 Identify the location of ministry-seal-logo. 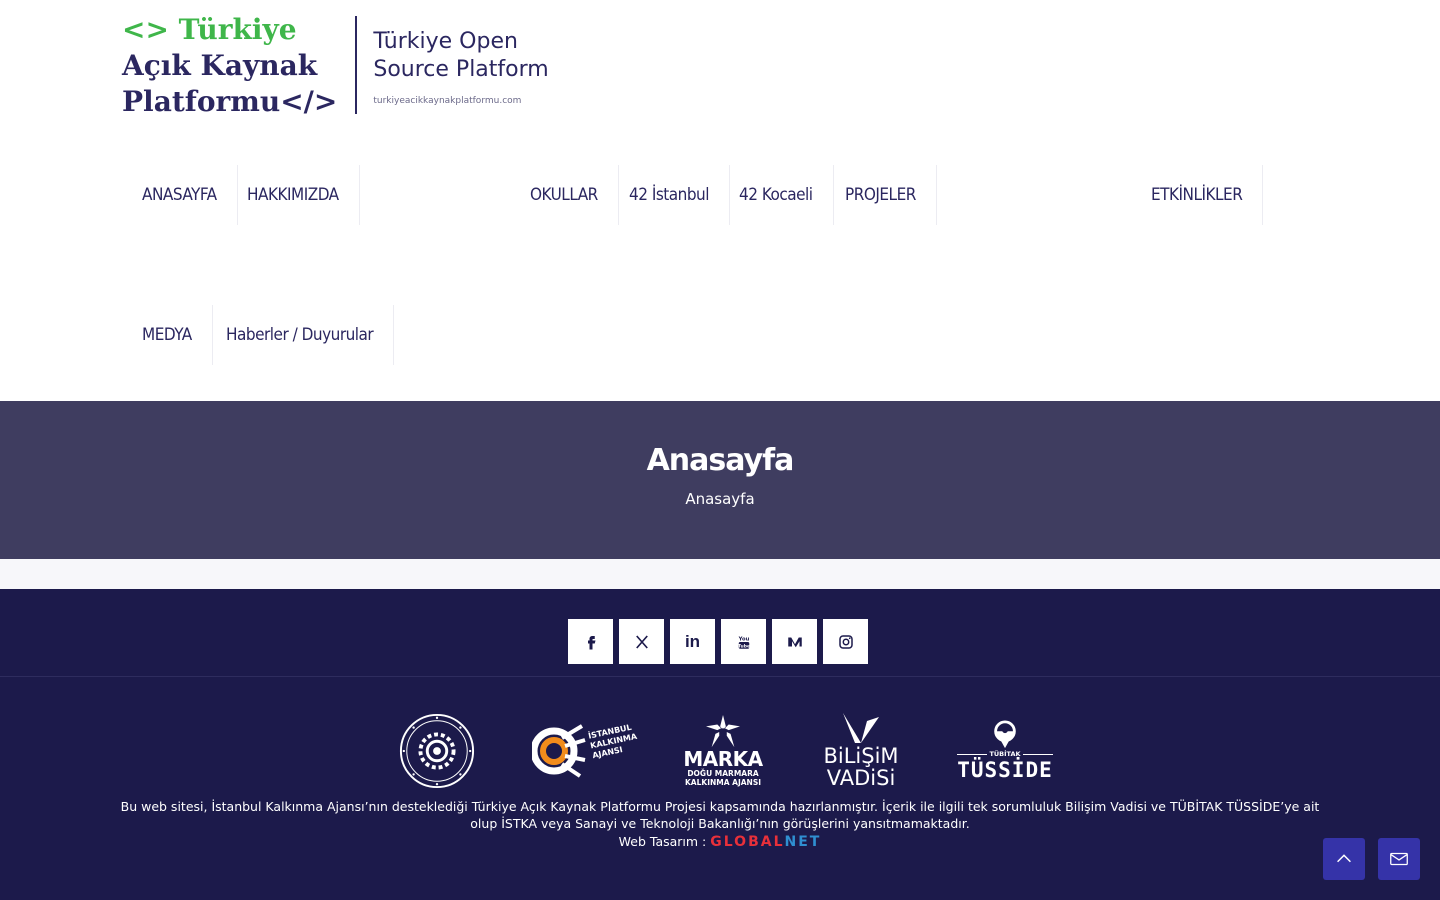
(437, 751).